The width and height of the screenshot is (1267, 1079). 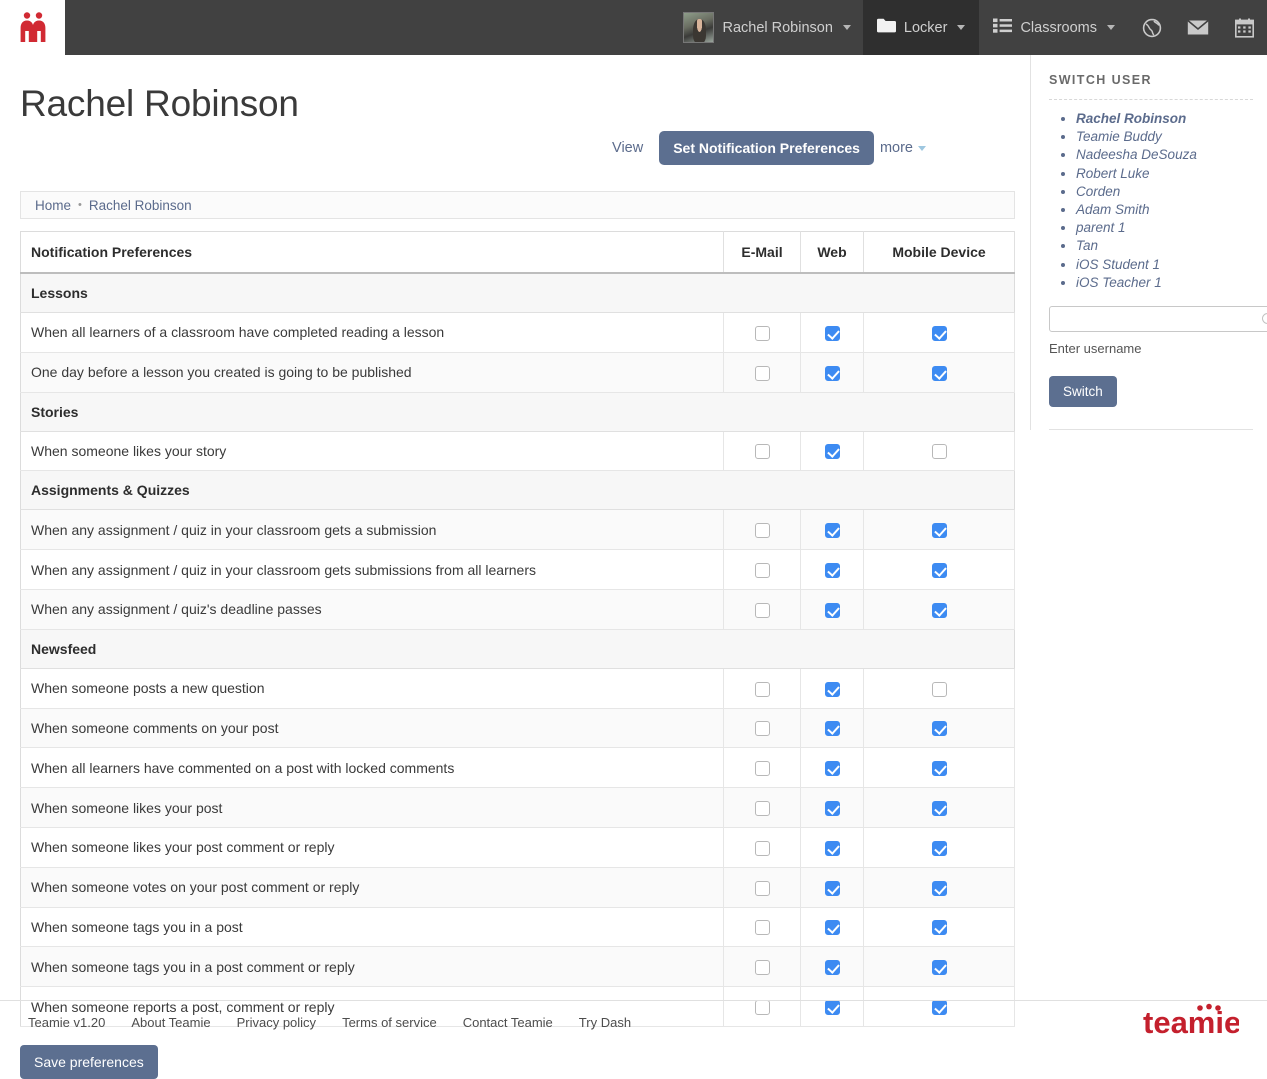 What do you see at coordinates (1083, 392) in the screenshot?
I see `switch-button: Switch` at bounding box center [1083, 392].